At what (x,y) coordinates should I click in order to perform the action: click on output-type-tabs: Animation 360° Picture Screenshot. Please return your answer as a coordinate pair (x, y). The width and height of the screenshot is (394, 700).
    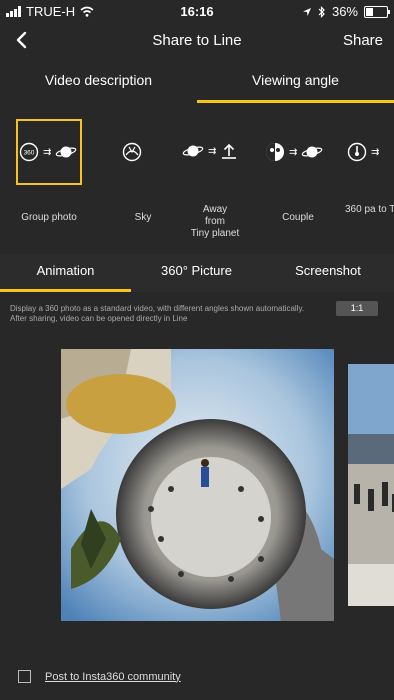
    Looking at the image, I should click on (197, 273).